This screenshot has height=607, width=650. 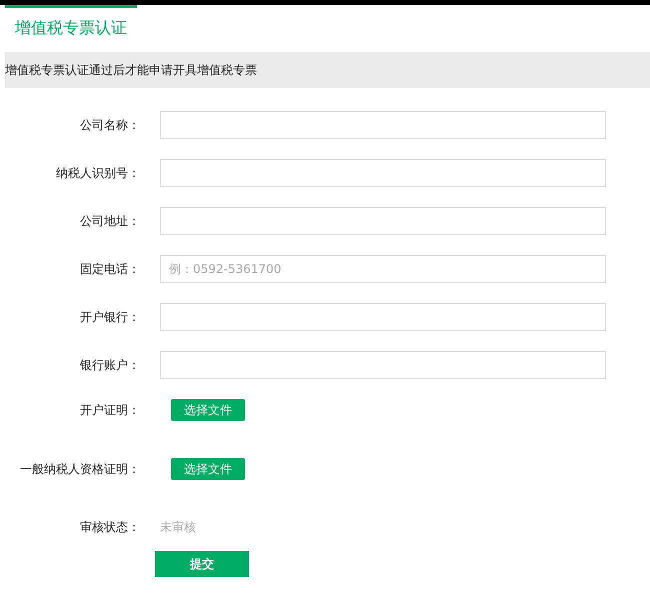 What do you see at coordinates (327, 70) in the screenshot?
I see `notice-banner: 增值税专票认证通过后才能申请开具增值税专票` at bounding box center [327, 70].